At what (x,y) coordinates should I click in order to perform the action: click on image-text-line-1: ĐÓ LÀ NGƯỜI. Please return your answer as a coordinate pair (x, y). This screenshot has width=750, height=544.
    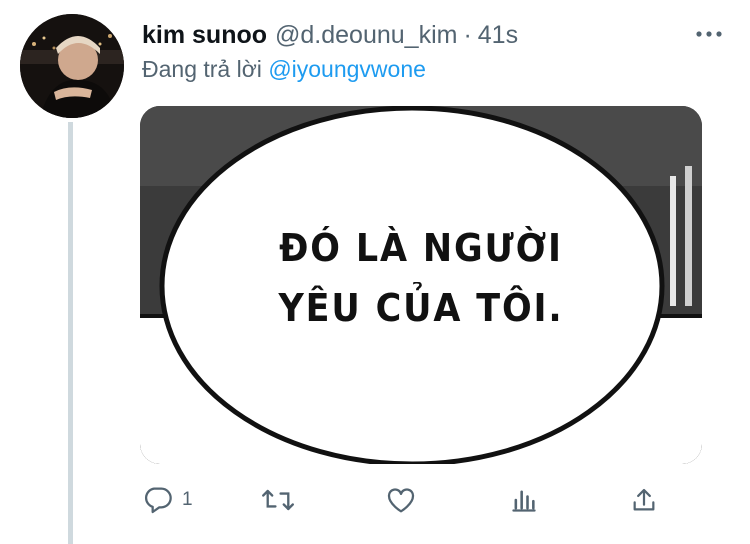
    Looking at the image, I should click on (421, 248).